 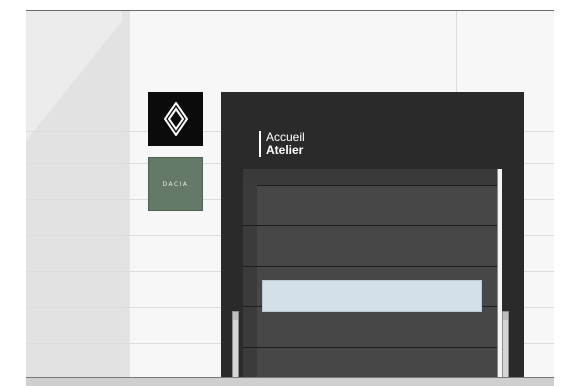 I want to click on renault-sign, so click(x=175, y=119).